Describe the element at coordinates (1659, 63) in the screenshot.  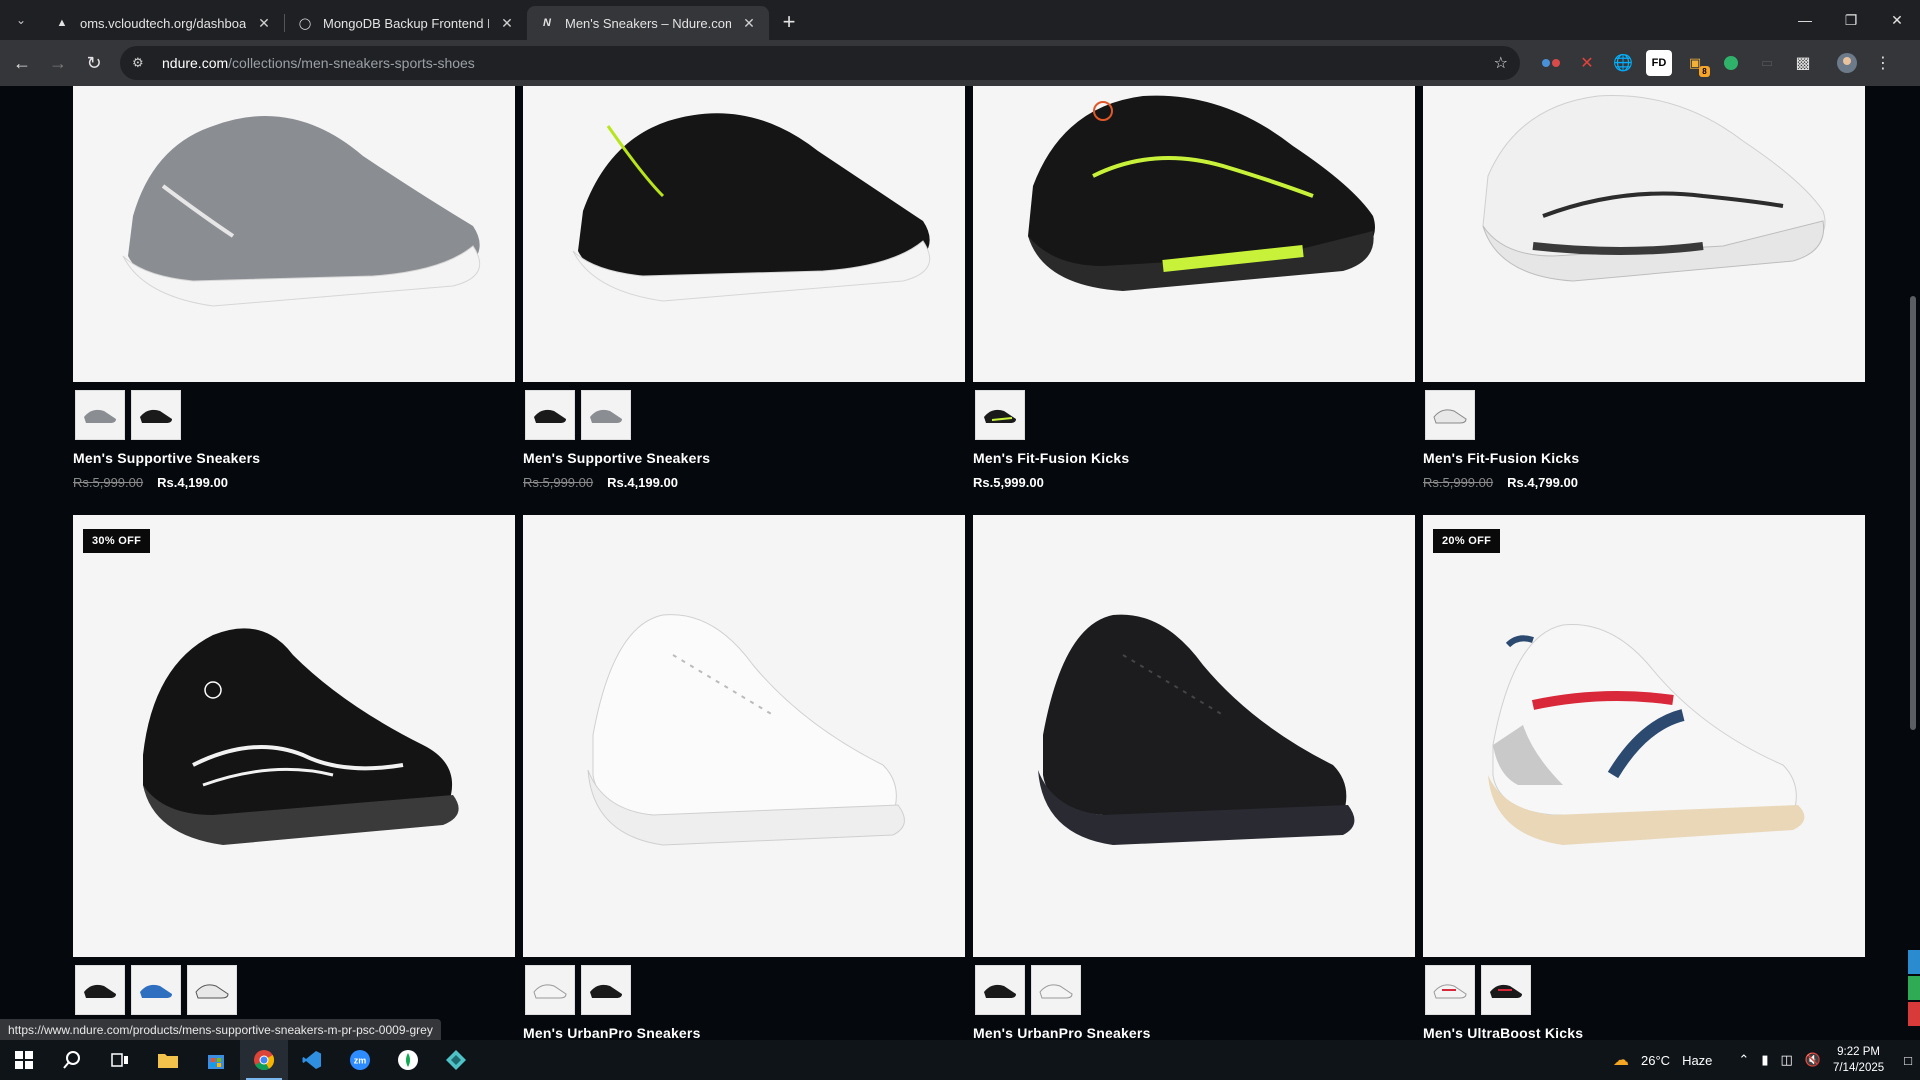
I see `fd-icon: FD` at that location.